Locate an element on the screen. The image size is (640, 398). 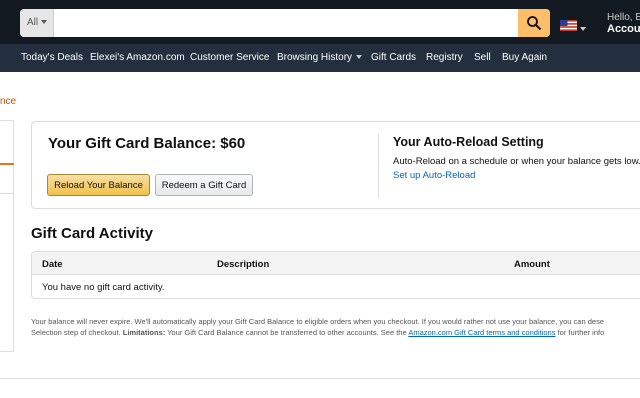
nav-gift-cards: Gift Cards is located at coordinates (393, 57).